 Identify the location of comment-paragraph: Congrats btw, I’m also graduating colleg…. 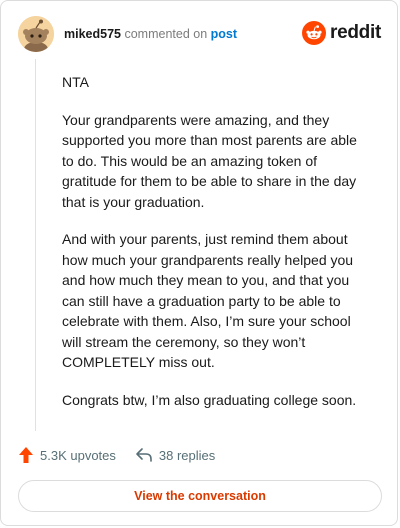
(209, 399).